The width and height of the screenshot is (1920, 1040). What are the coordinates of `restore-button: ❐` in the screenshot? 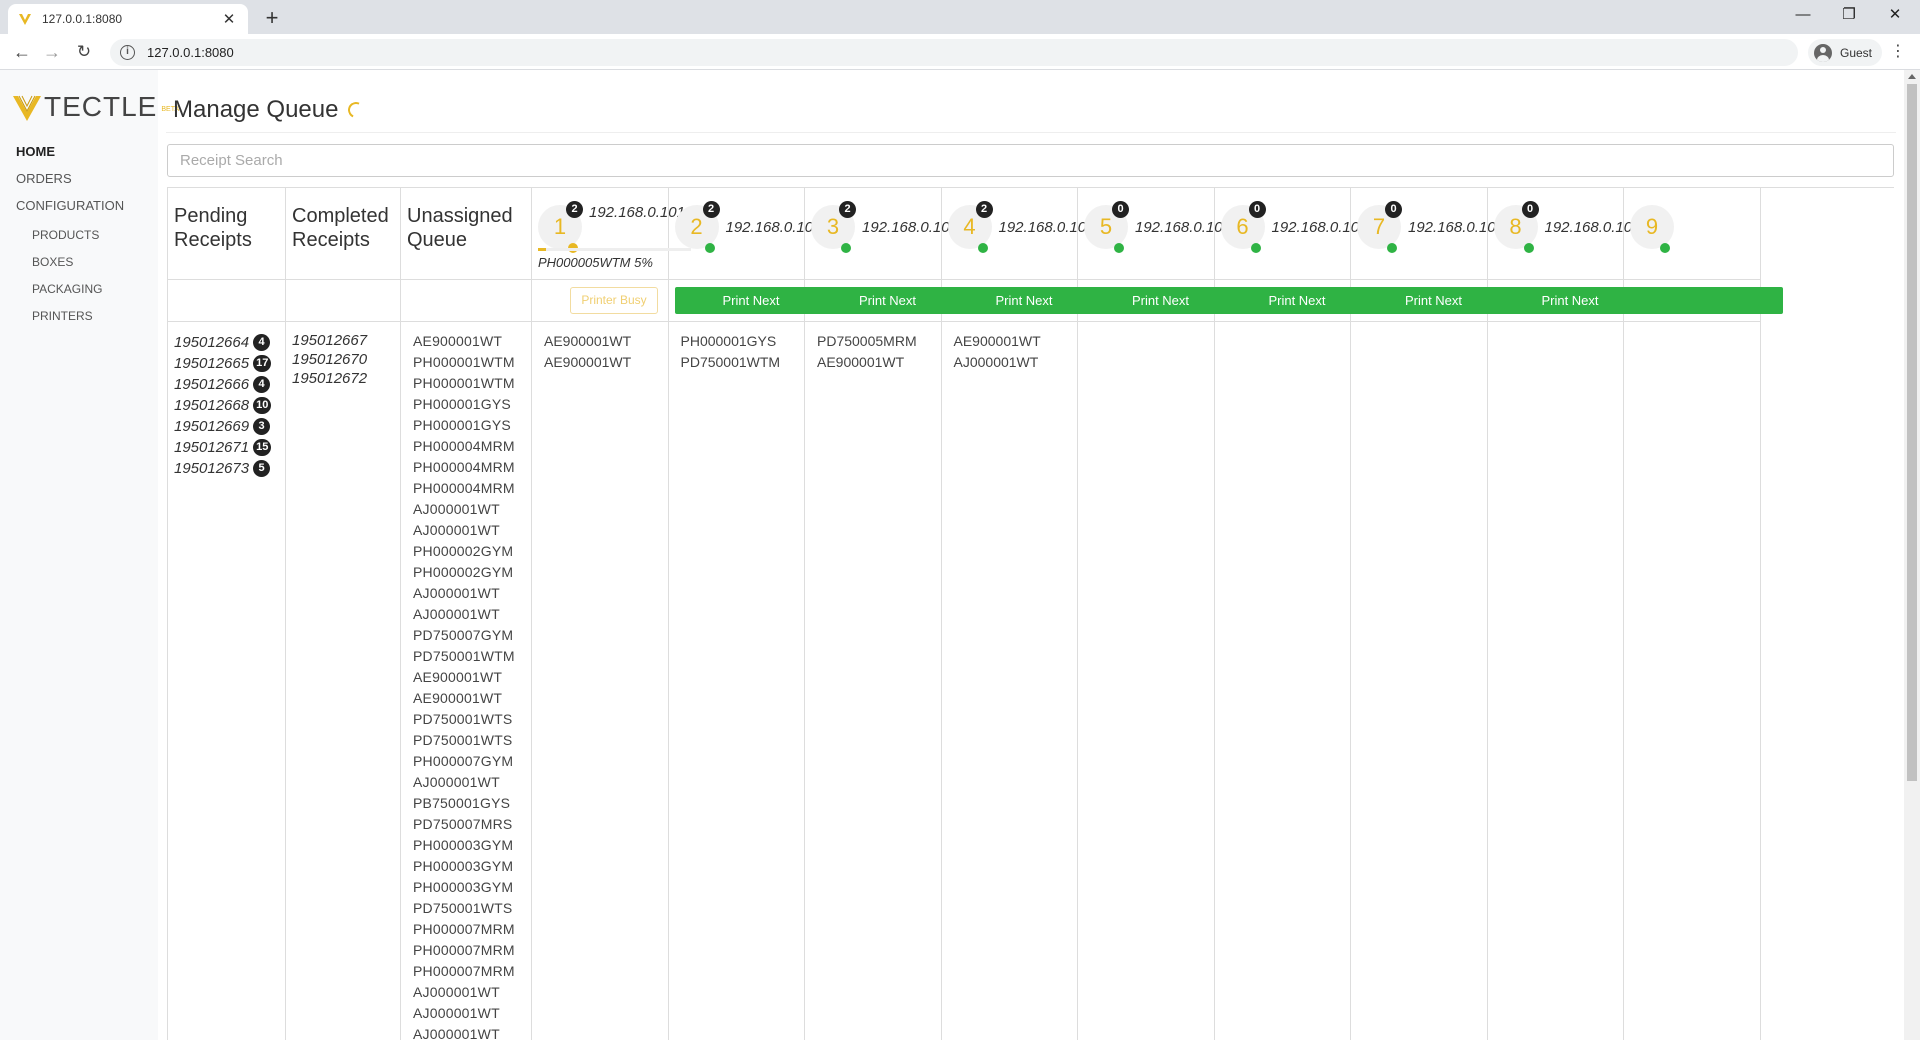 It's located at (1849, 15).